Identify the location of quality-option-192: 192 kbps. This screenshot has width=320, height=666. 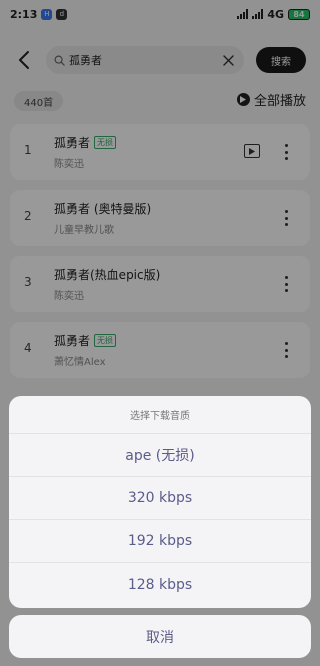
(160, 541).